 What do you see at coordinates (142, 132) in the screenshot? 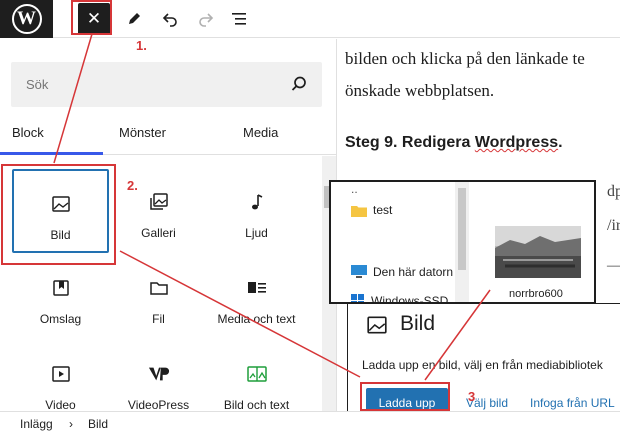
I see `tab-patterns: Mönster` at bounding box center [142, 132].